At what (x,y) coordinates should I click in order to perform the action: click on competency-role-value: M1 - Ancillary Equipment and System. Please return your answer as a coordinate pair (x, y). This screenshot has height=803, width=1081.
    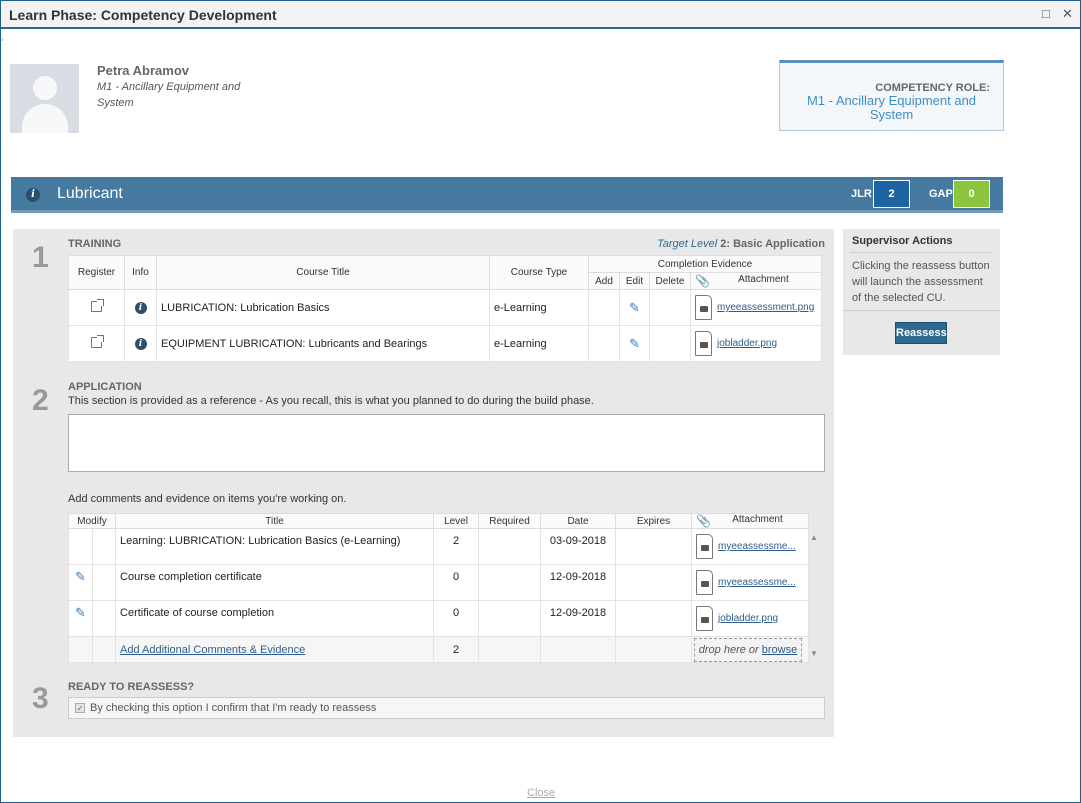
    Looking at the image, I should click on (891, 107).